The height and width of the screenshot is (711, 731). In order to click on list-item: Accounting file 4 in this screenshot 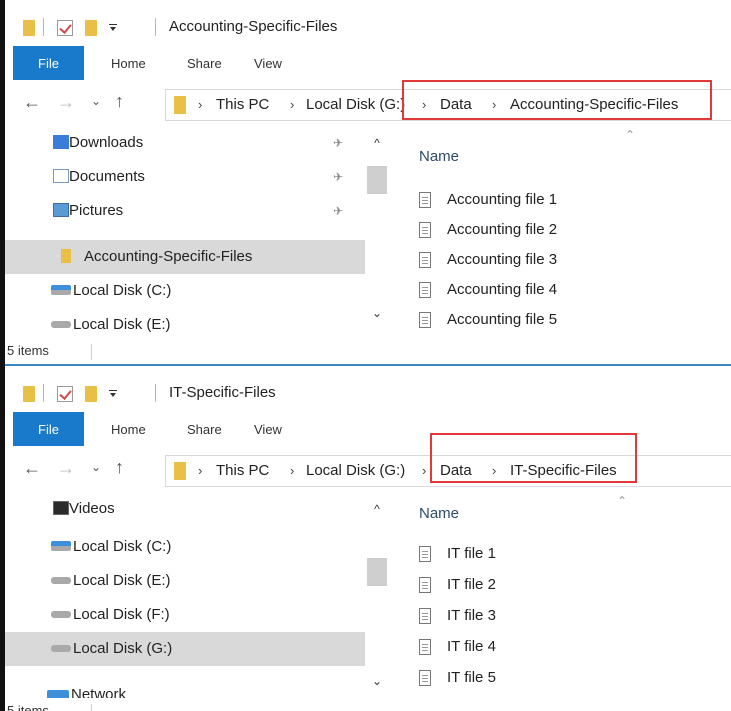, I will do `click(569, 291)`.